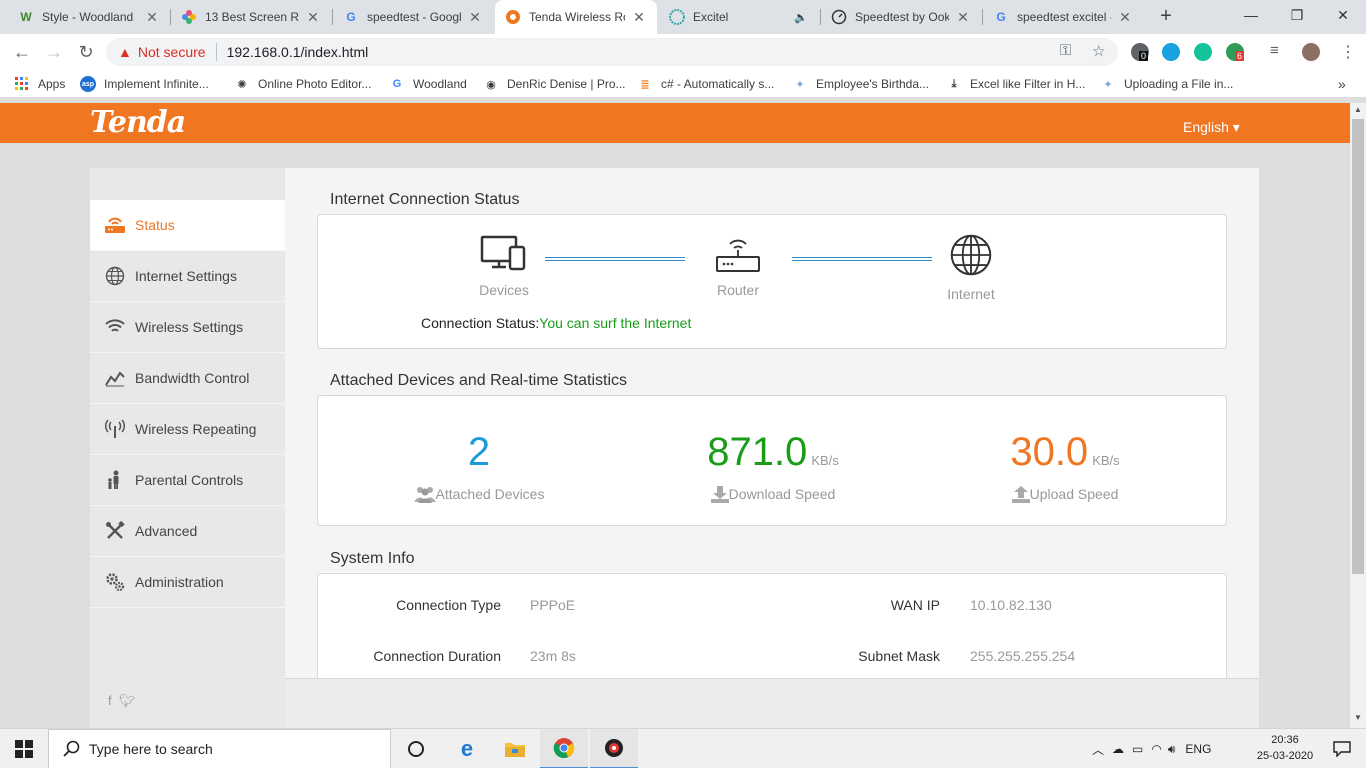  Describe the element at coordinates (251, 17) in the screenshot. I see `tab-screen-recorder: 13 Best Screen Rec ✕` at that location.